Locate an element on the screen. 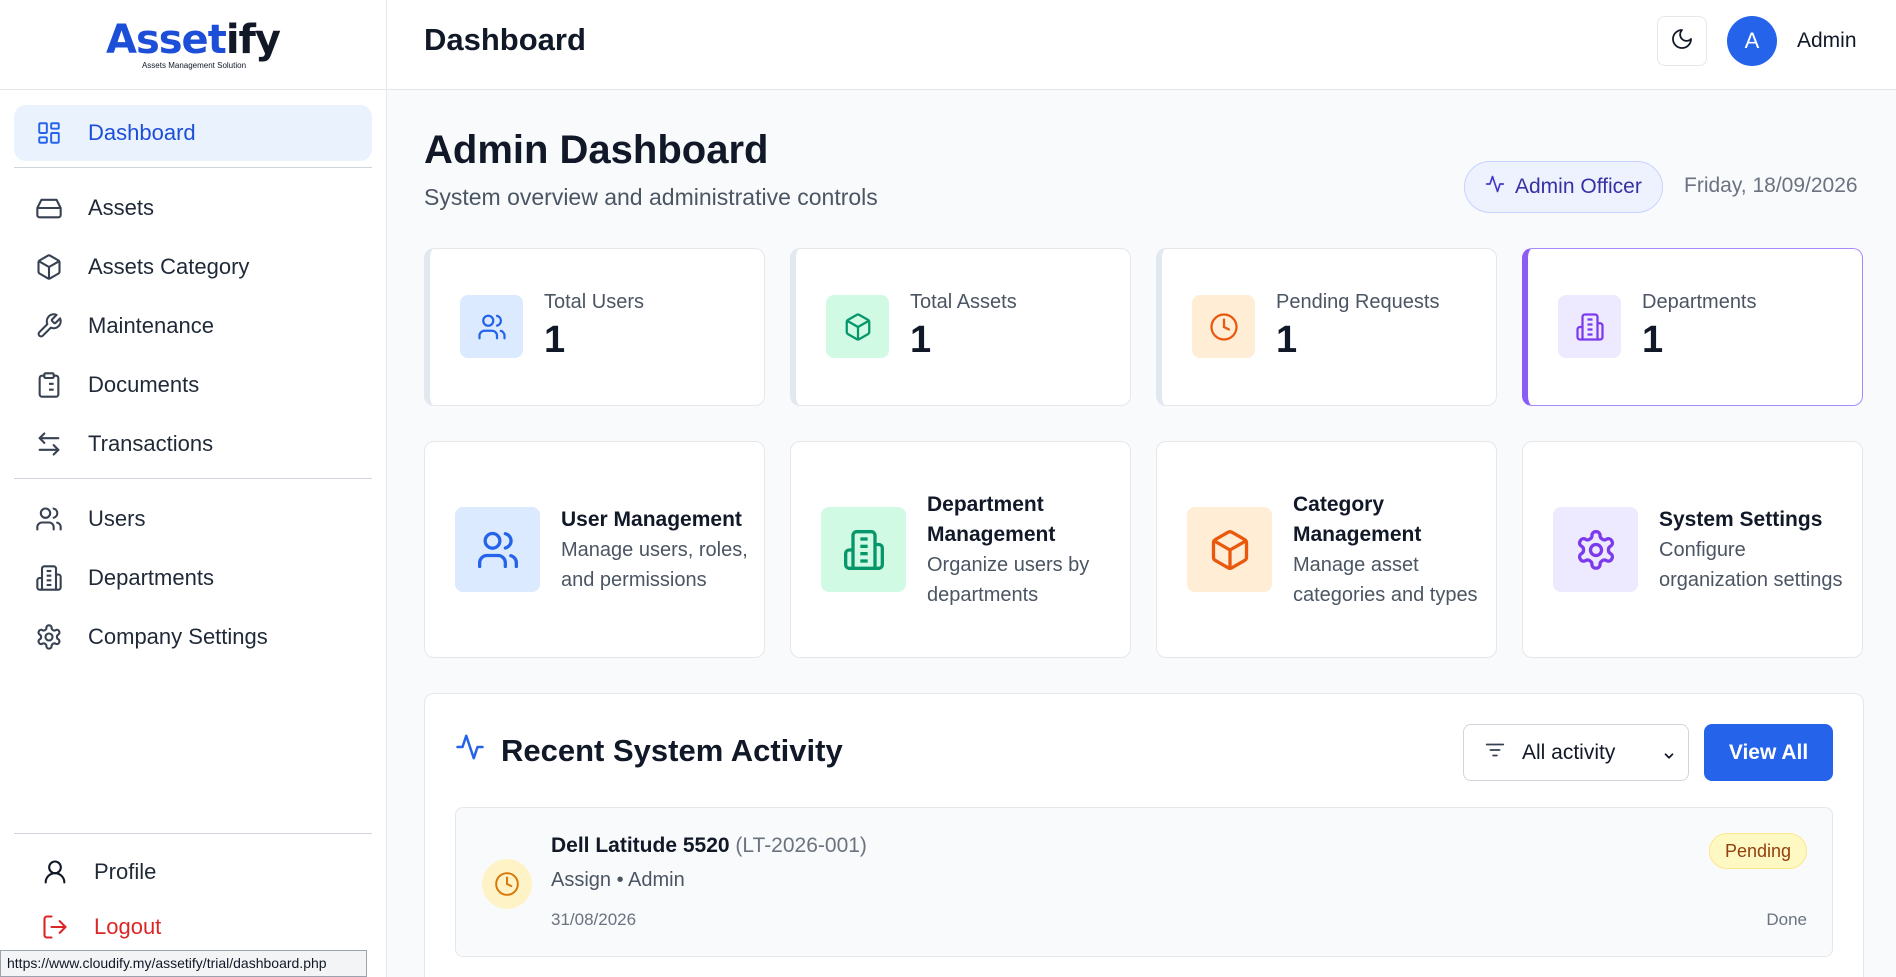 The image size is (1896, 977). card-description: Configure organization settings is located at coordinates (1751, 564).